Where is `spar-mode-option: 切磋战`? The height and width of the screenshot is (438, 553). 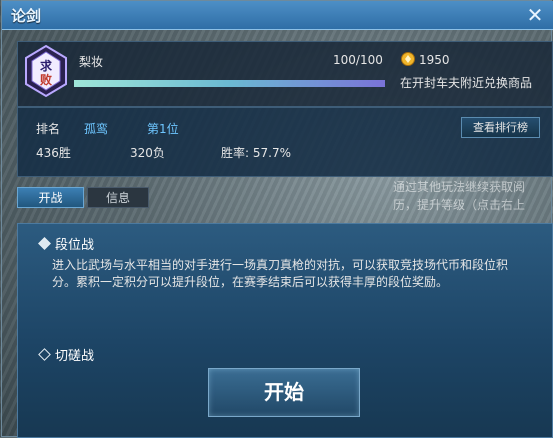
spar-mode-option: 切磋战 is located at coordinates (66, 354).